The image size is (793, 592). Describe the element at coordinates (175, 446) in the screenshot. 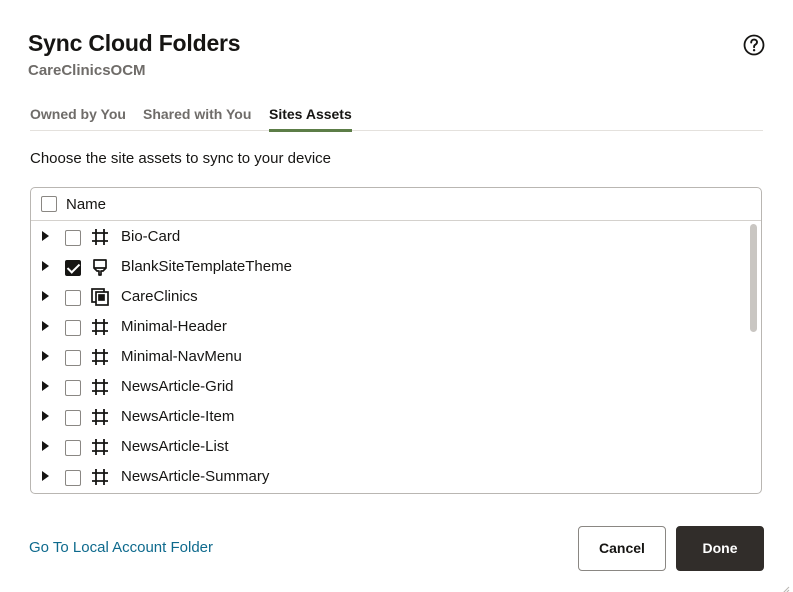

I see `row-label: NewsArticle-List` at that location.